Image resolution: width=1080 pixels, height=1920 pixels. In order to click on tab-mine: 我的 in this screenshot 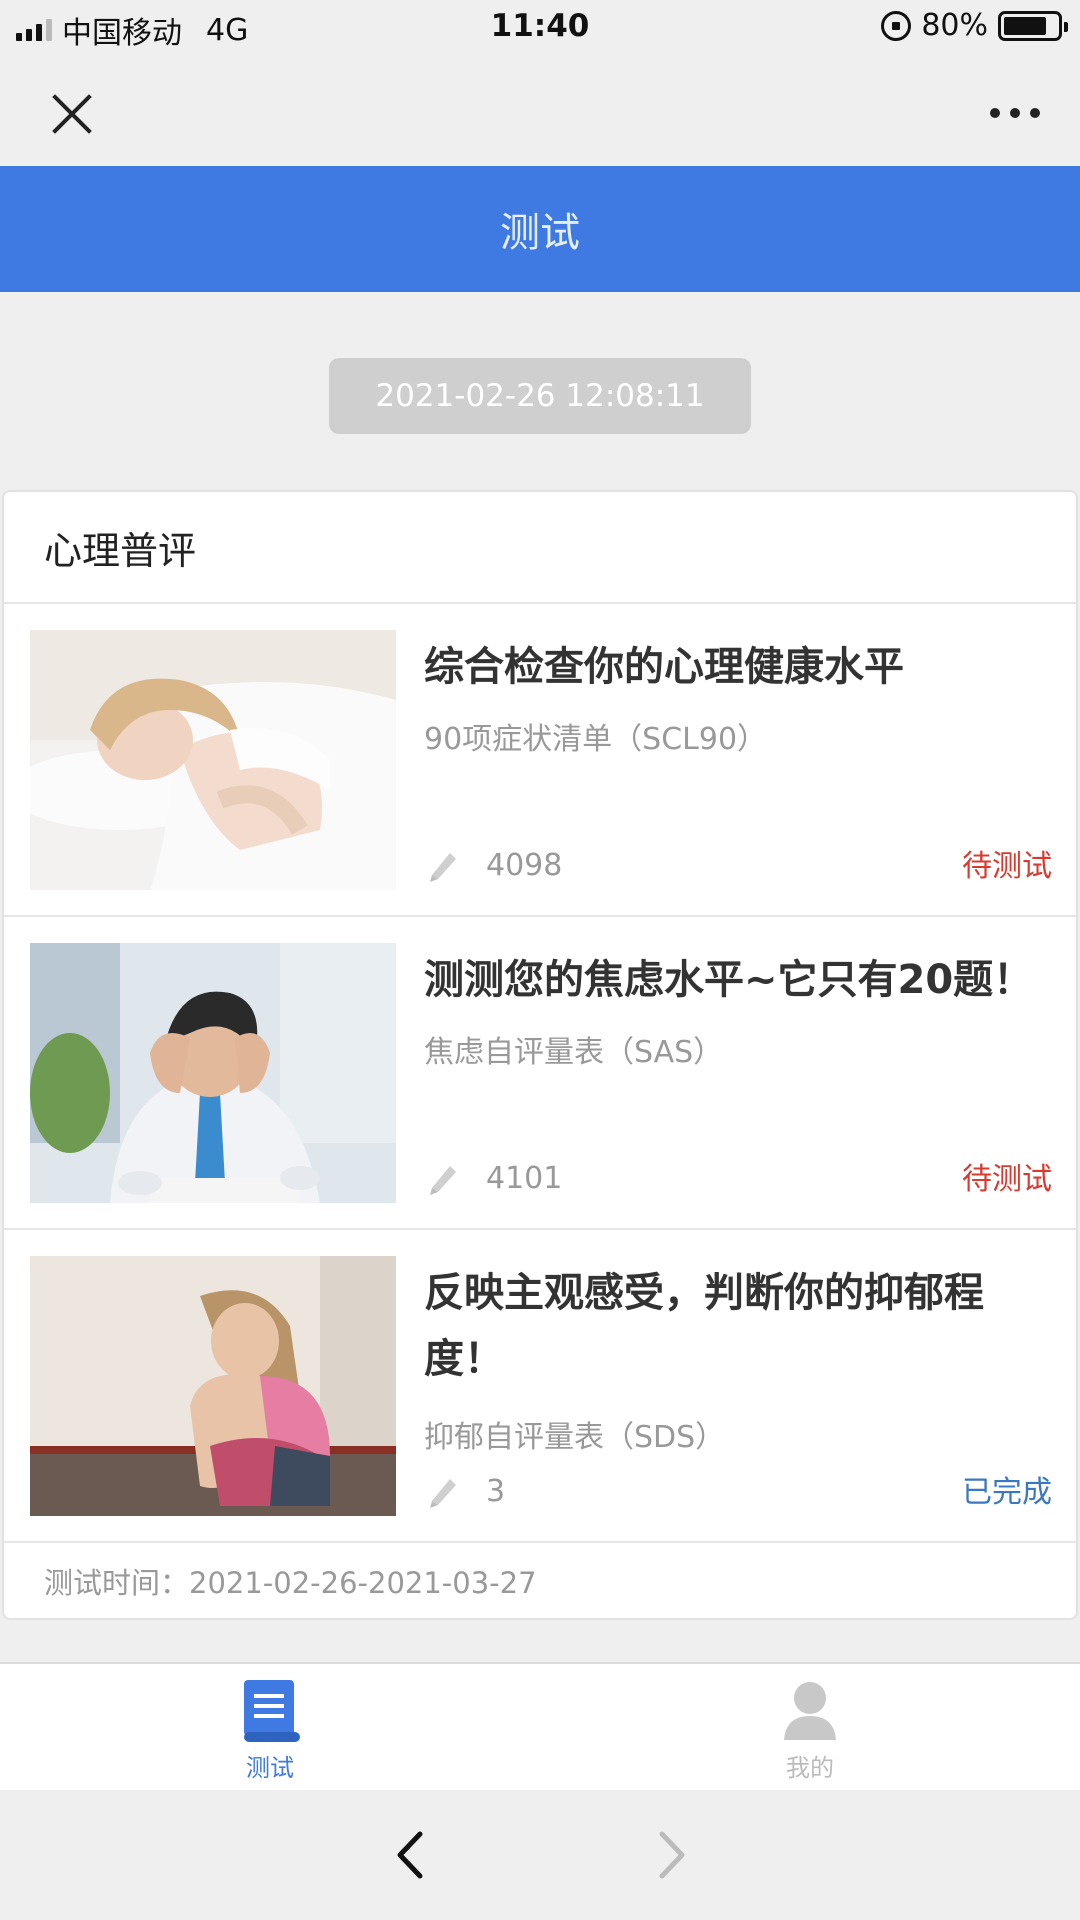, I will do `click(810, 1730)`.